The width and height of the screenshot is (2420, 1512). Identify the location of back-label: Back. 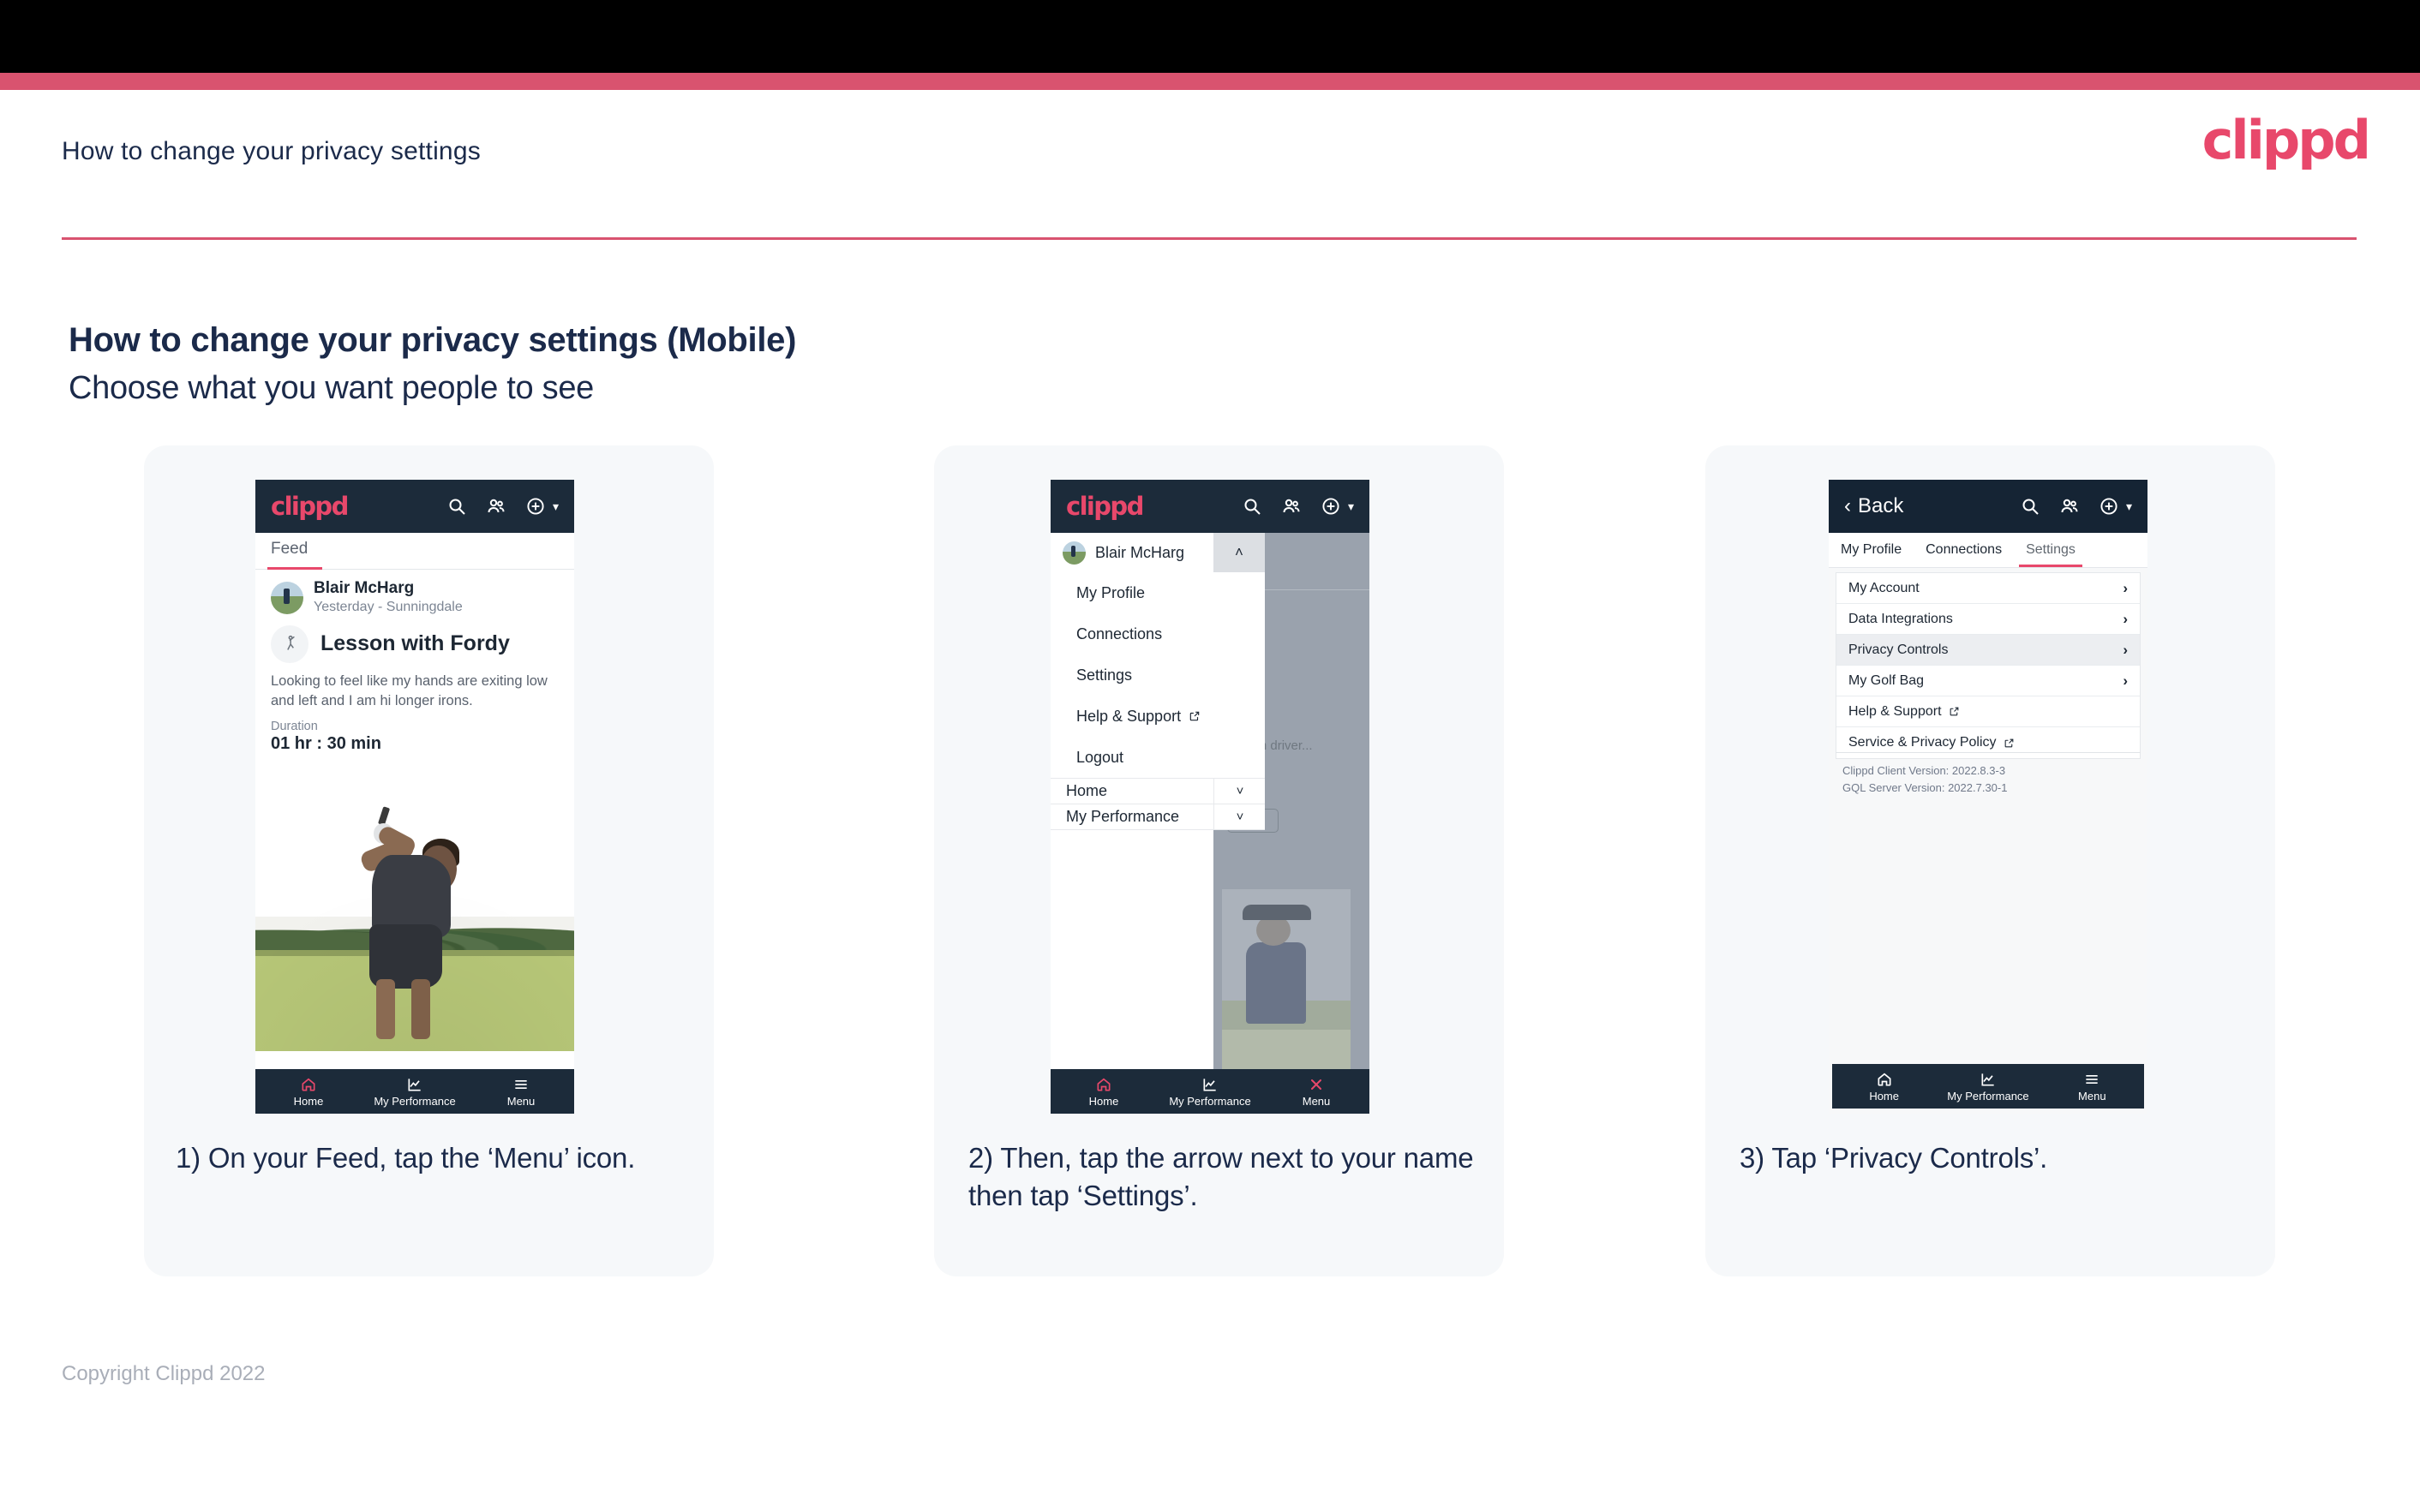
(1881, 506).